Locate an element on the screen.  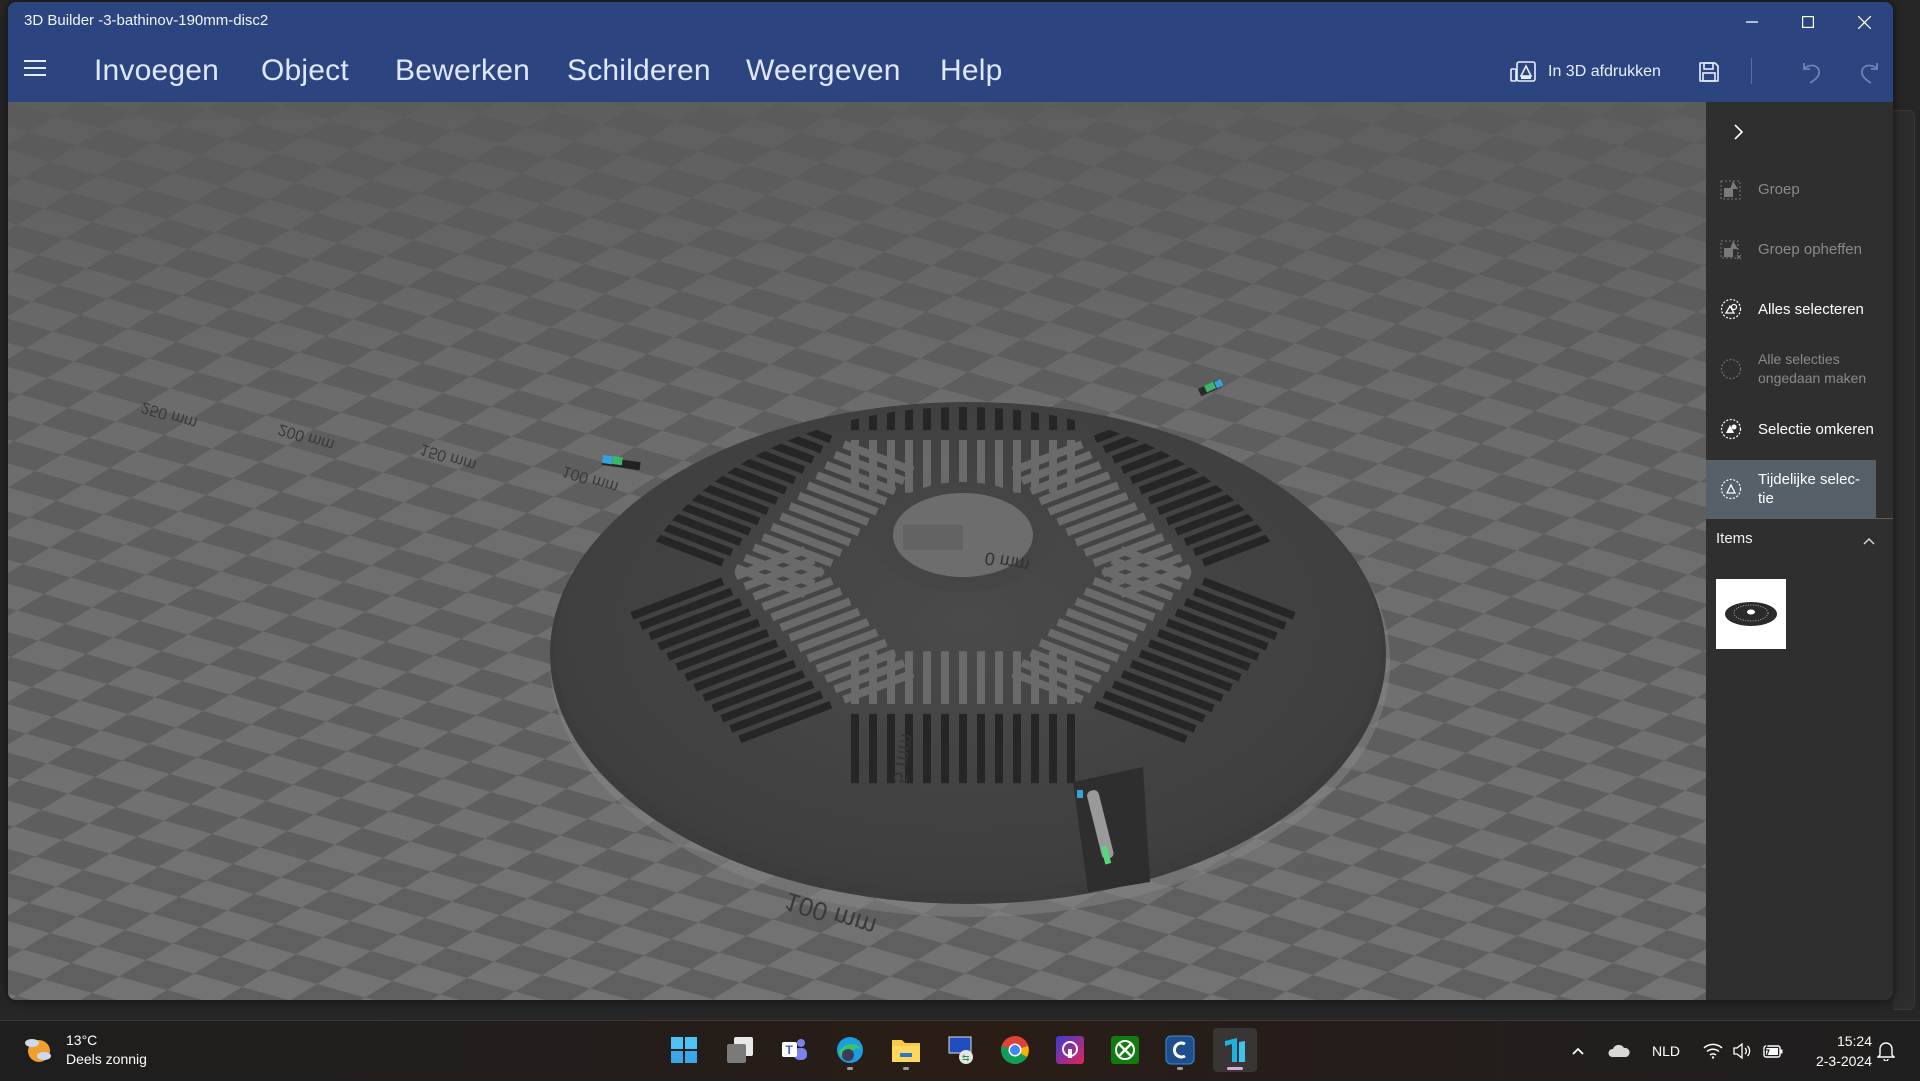
panel-item-alle-selecties-ongedaan-maken: Alle selecties ongedaan maken is located at coordinates (1791, 369).